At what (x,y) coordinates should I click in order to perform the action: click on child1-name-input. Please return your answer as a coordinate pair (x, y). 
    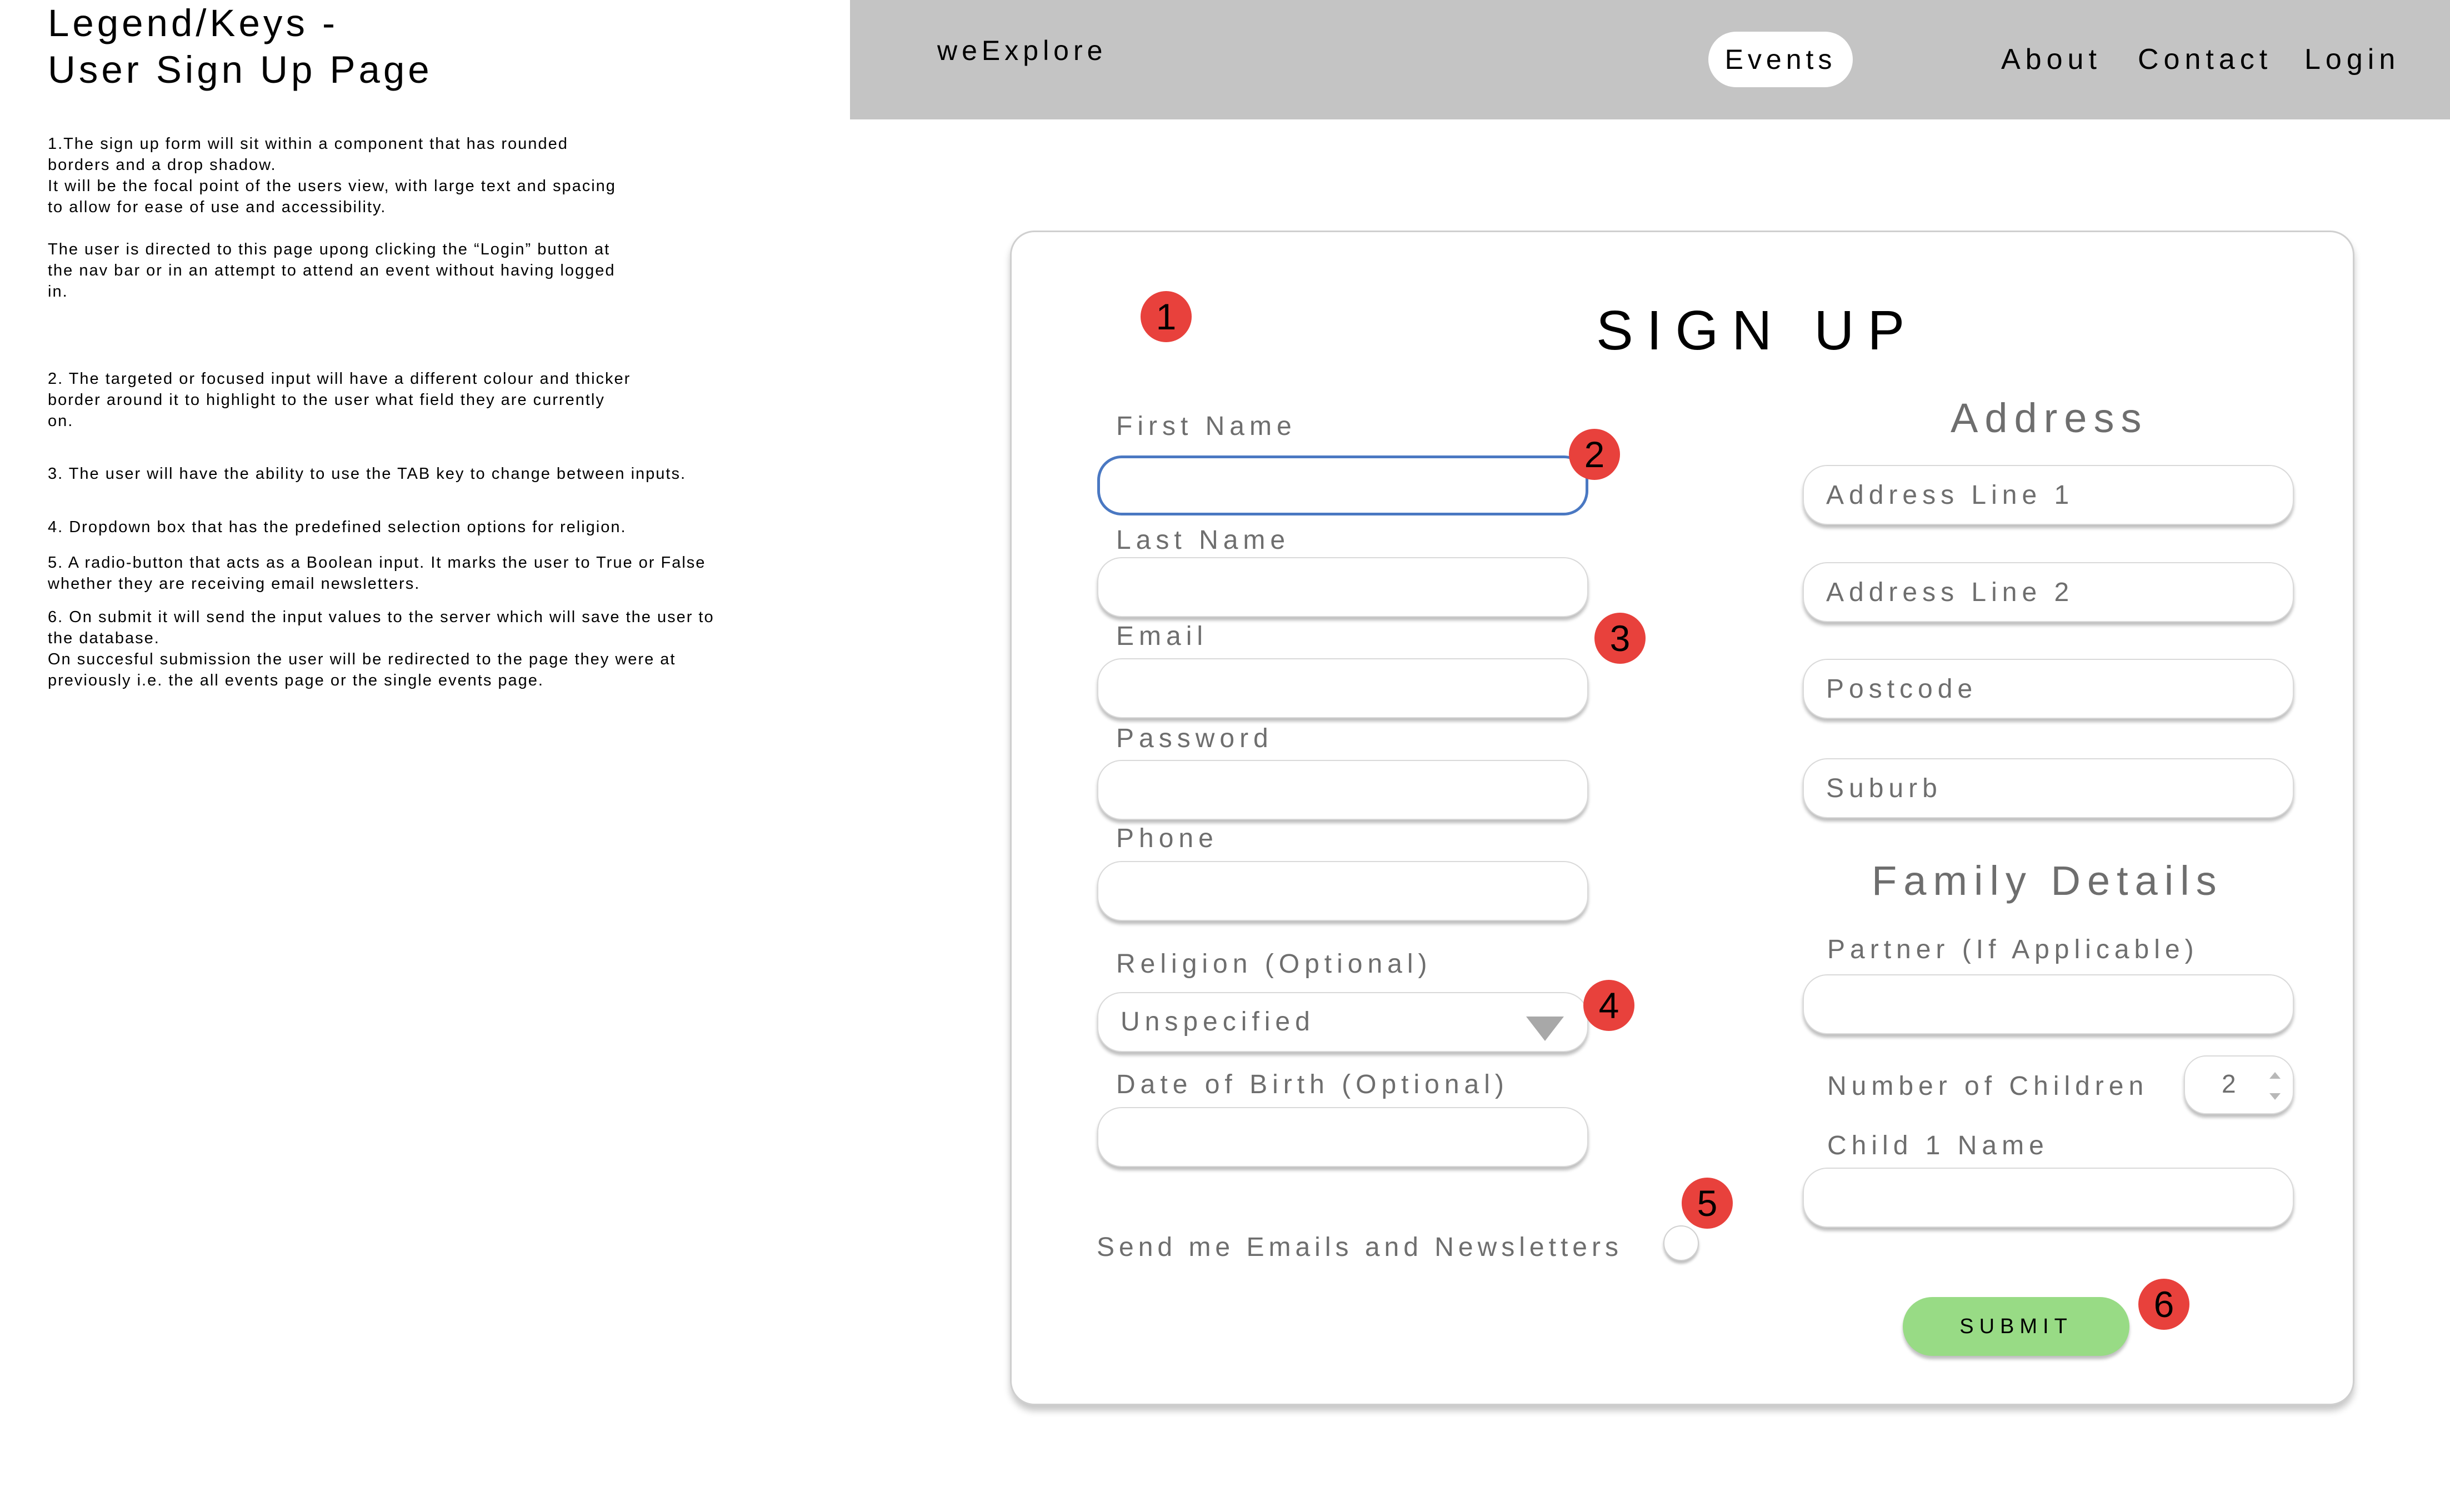
    Looking at the image, I should click on (2048, 1198).